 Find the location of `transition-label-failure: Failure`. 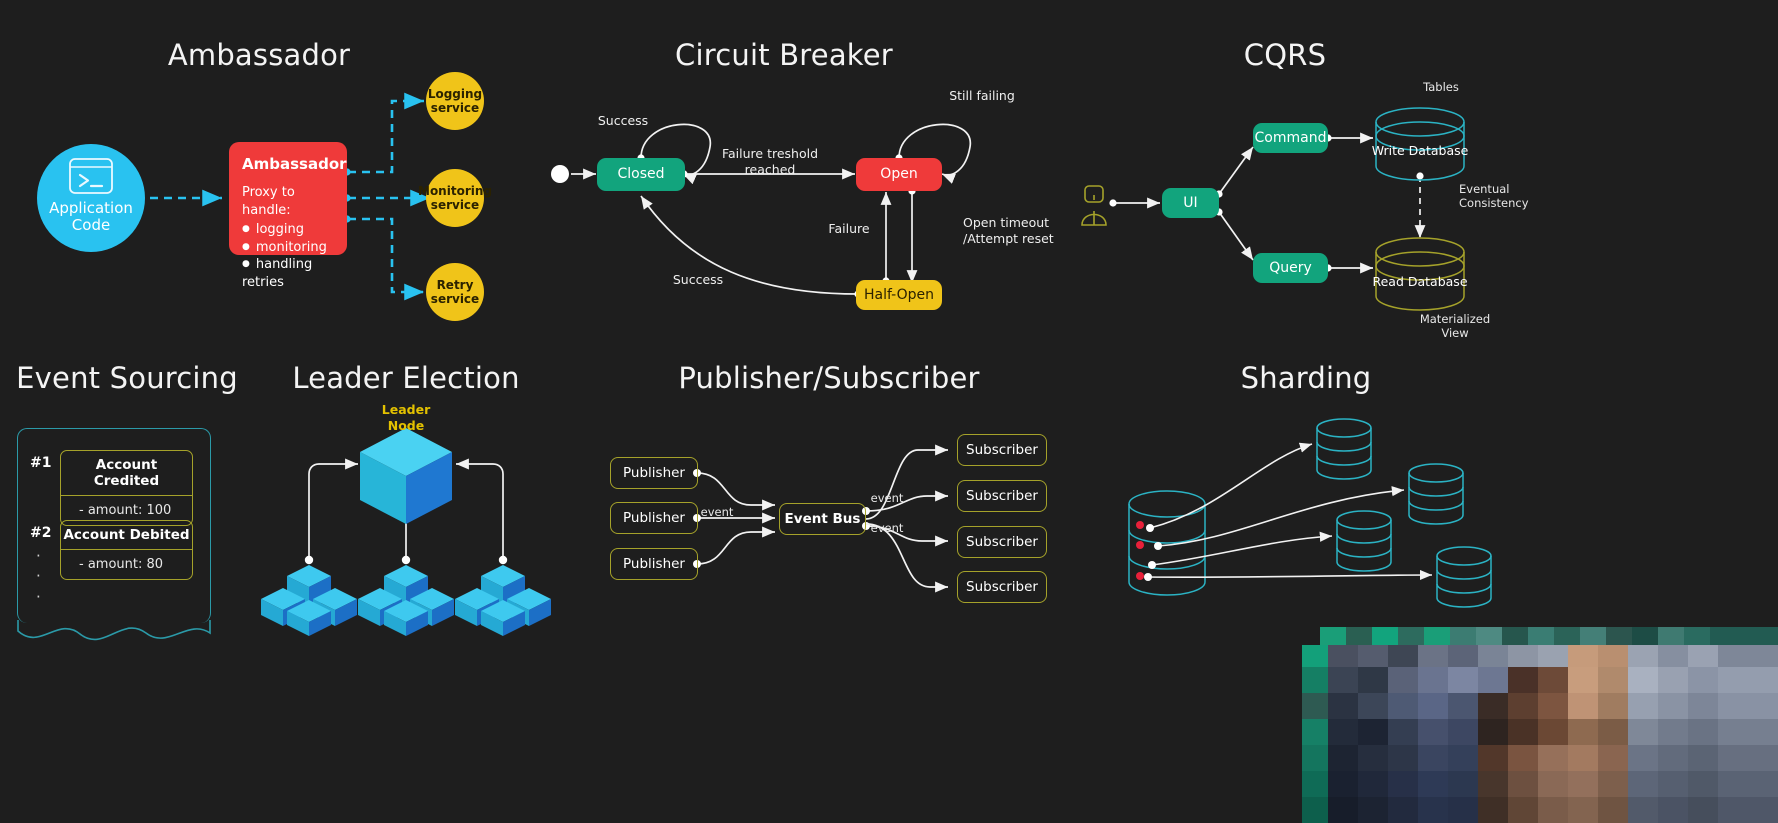

transition-label-failure: Failure is located at coordinates (849, 228).